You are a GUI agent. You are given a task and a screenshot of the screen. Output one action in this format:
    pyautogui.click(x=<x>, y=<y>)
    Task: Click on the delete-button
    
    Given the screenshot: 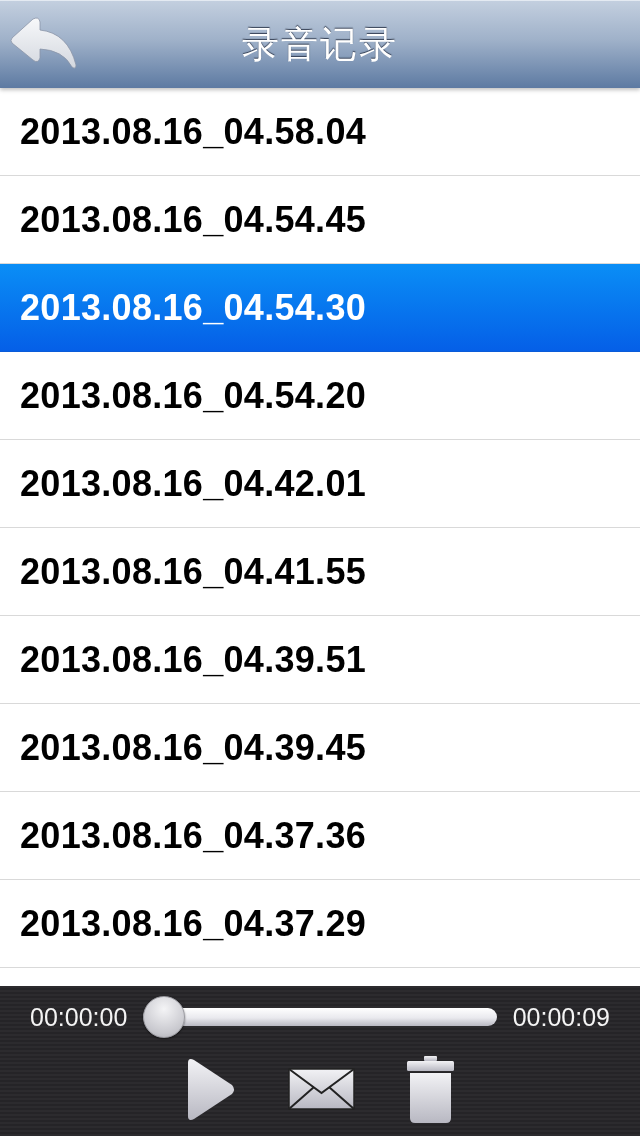 What is the action you would take?
    pyautogui.click(x=430, y=1089)
    